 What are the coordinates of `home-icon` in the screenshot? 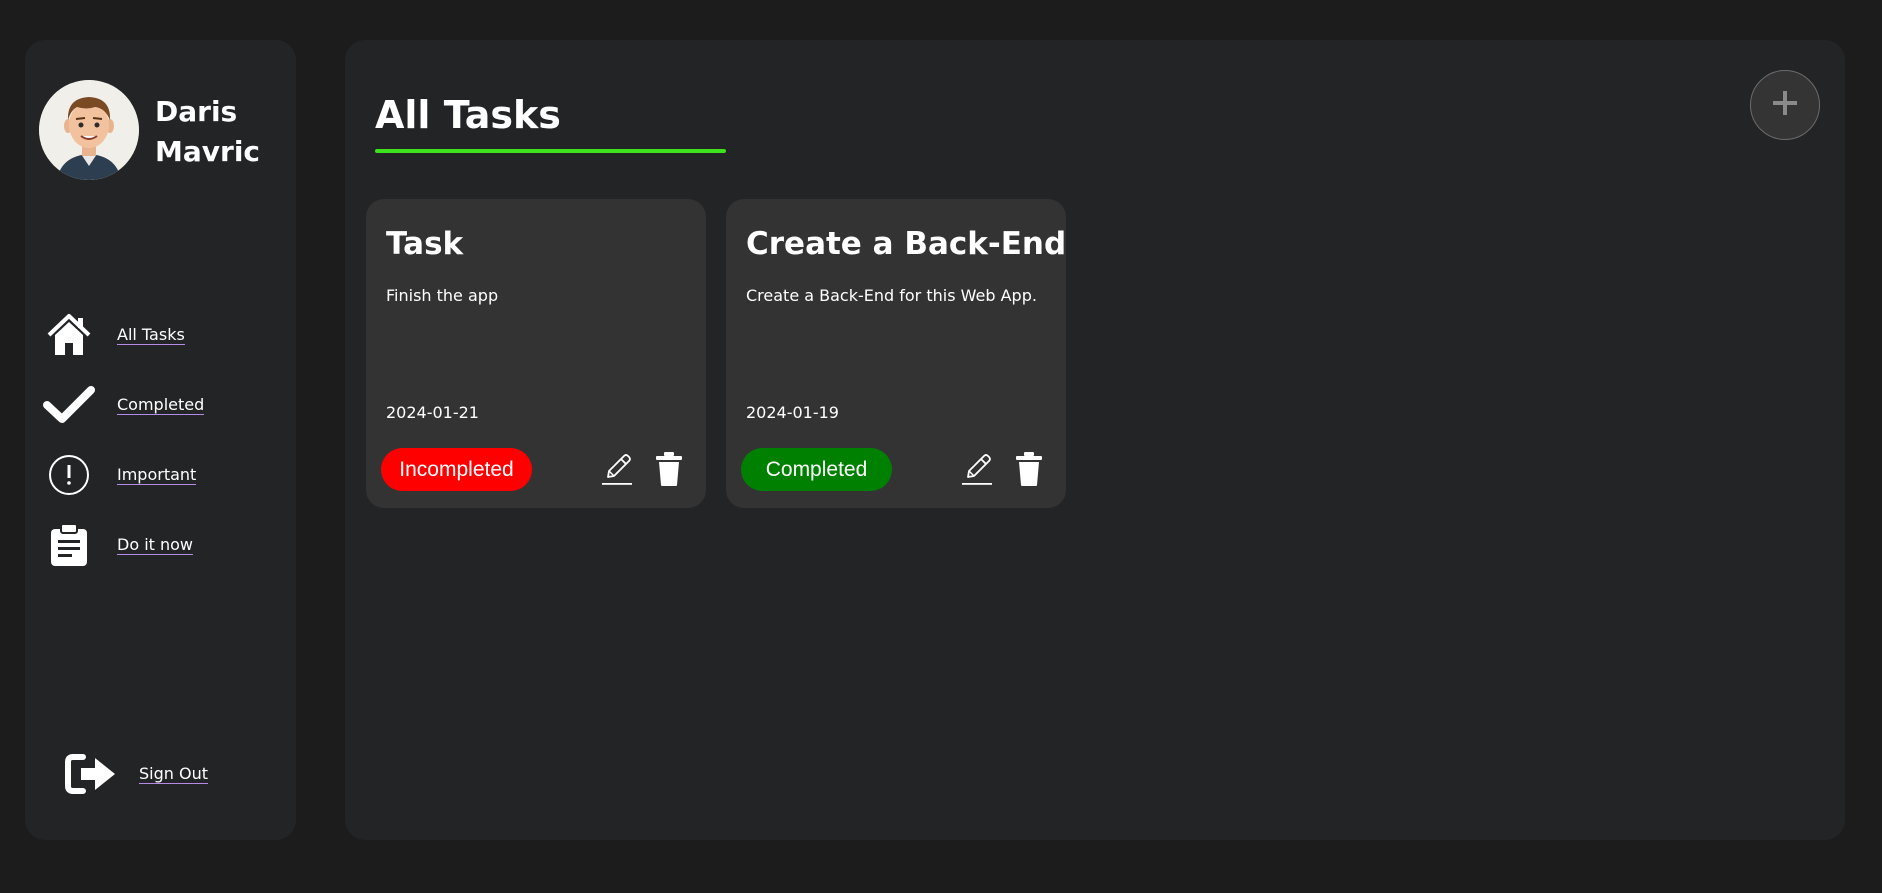 It's located at (69, 335).